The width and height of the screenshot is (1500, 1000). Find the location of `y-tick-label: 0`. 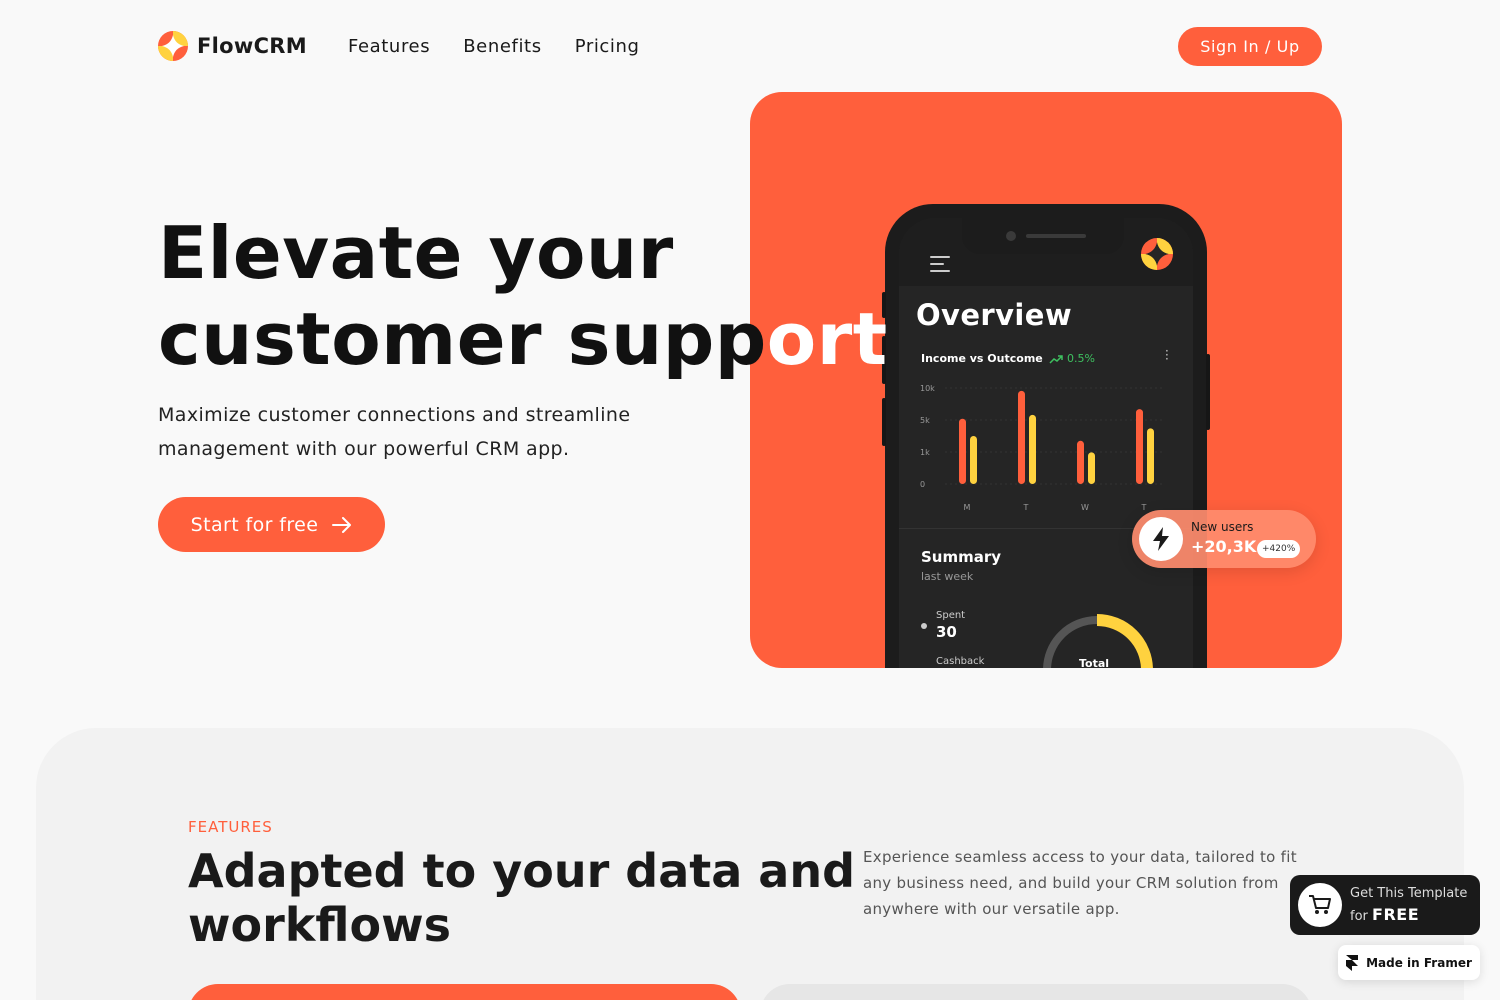

y-tick-label: 0 is located at coordinates (922, 484).